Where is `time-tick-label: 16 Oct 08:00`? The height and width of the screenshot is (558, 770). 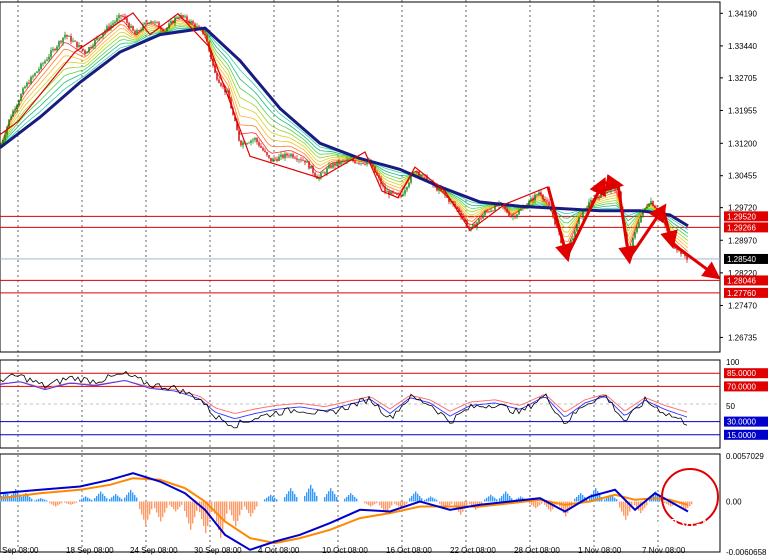 time-tick-label: 16 Oct 08:00 is located at coordinates (409, 550).